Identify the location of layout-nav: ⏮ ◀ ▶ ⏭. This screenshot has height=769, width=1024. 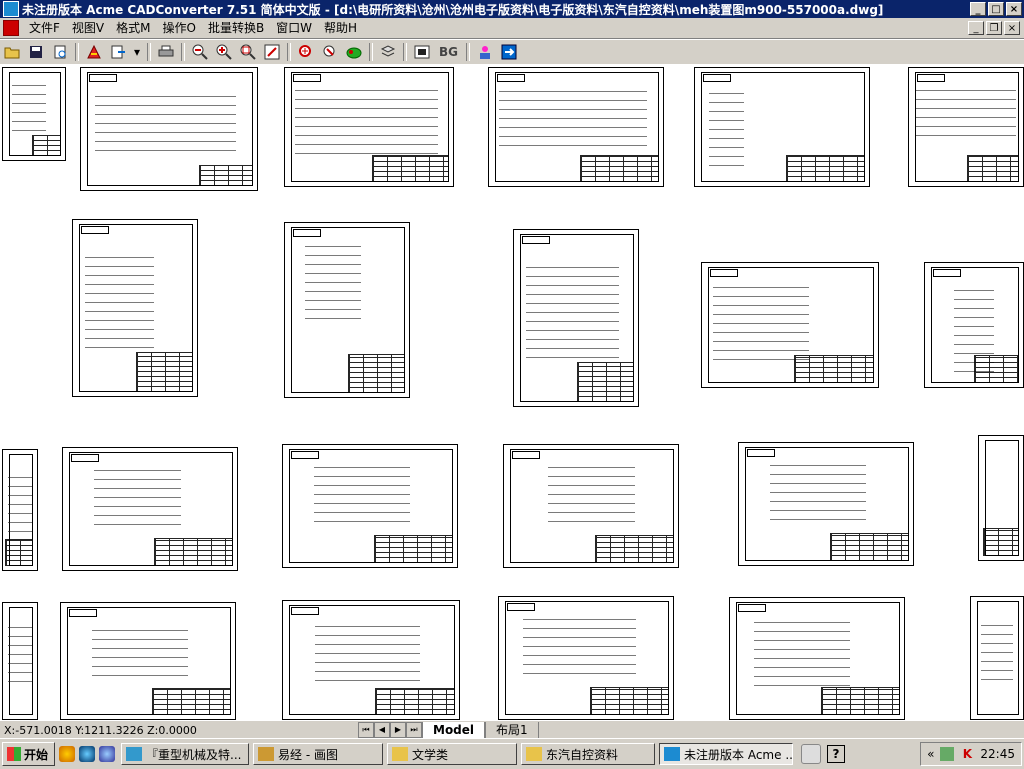
(390, 730).